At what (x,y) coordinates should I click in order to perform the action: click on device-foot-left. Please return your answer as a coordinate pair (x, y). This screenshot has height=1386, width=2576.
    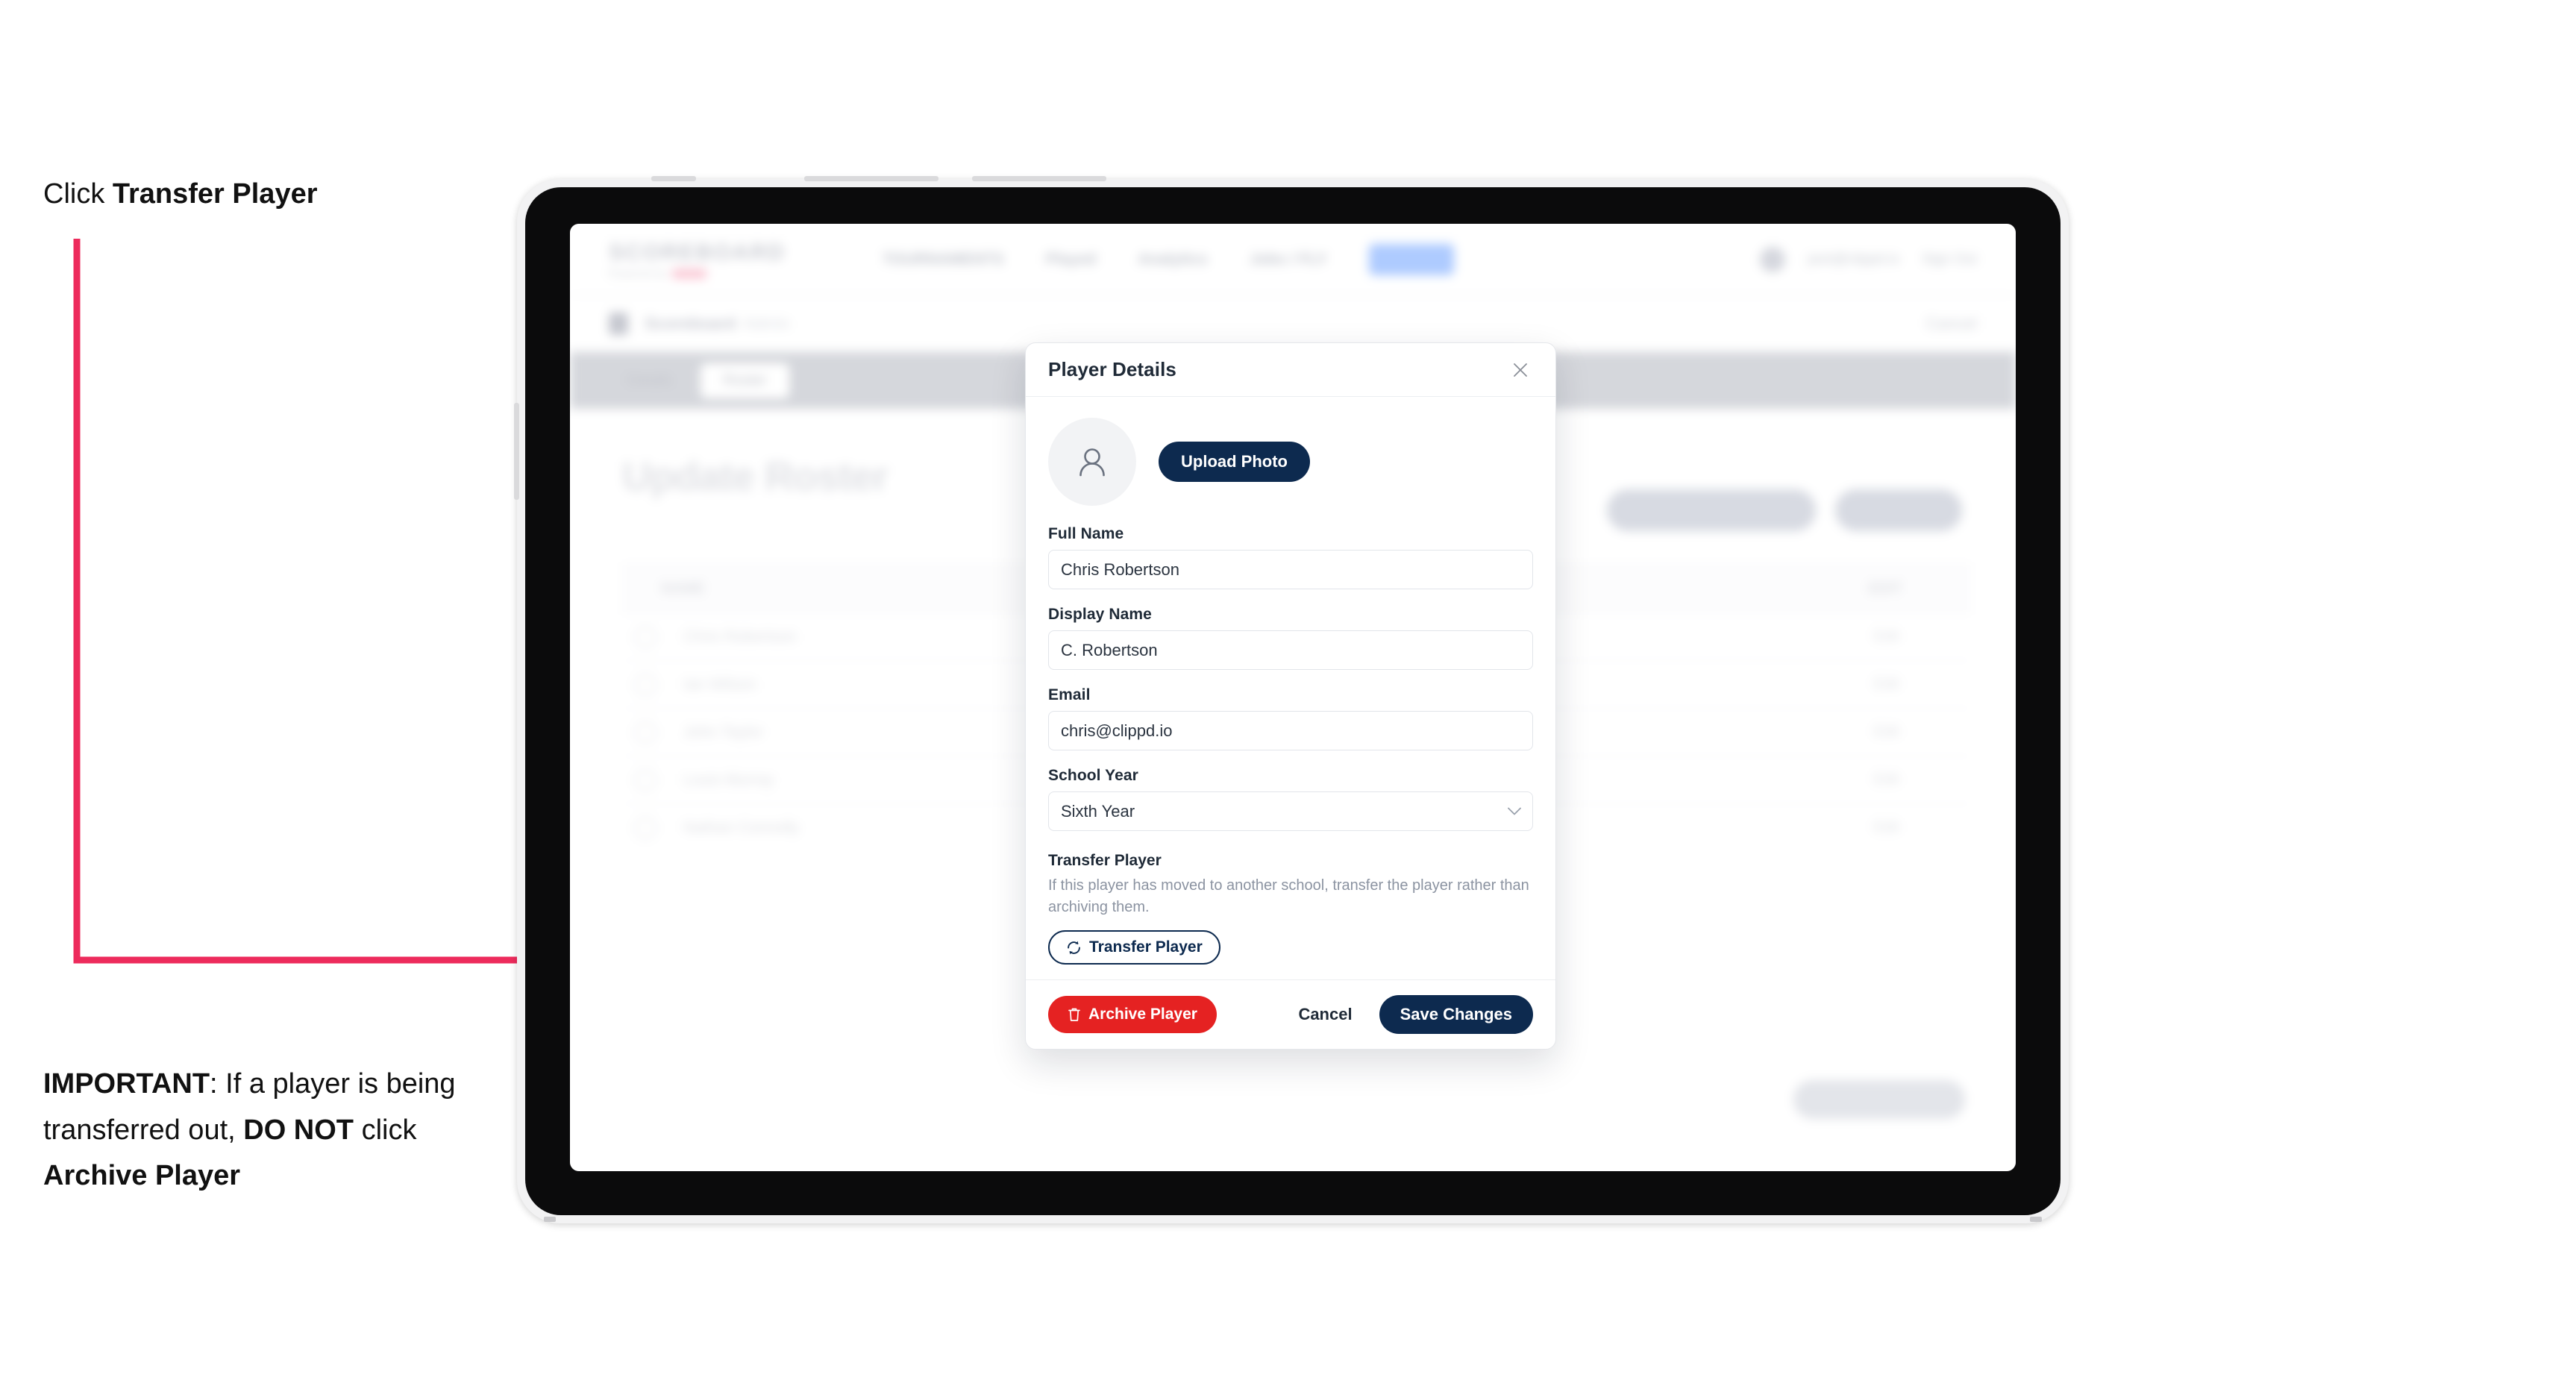
    Looking at the image, I should click on (550, 1219).